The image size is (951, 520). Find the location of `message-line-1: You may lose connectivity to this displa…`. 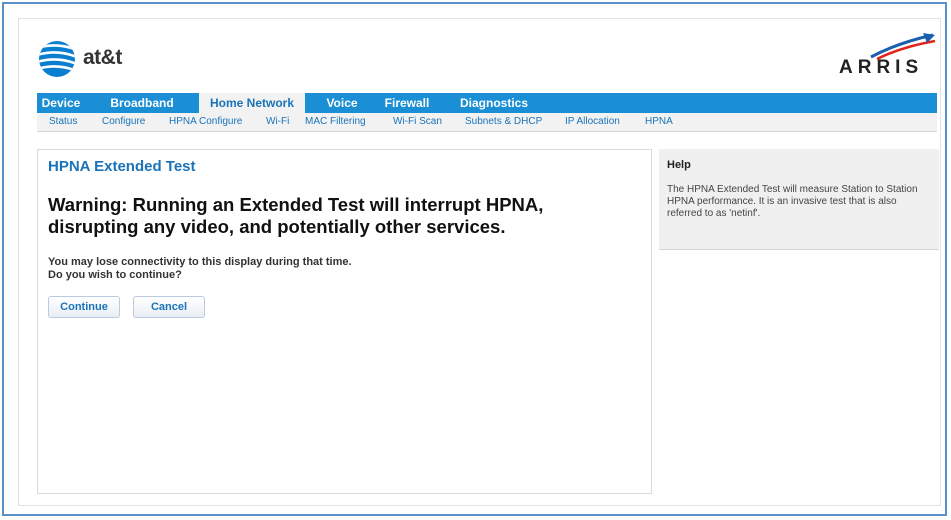

message-line-1: You may lose connectivity to this displa… is located at coordinates (200, 262).